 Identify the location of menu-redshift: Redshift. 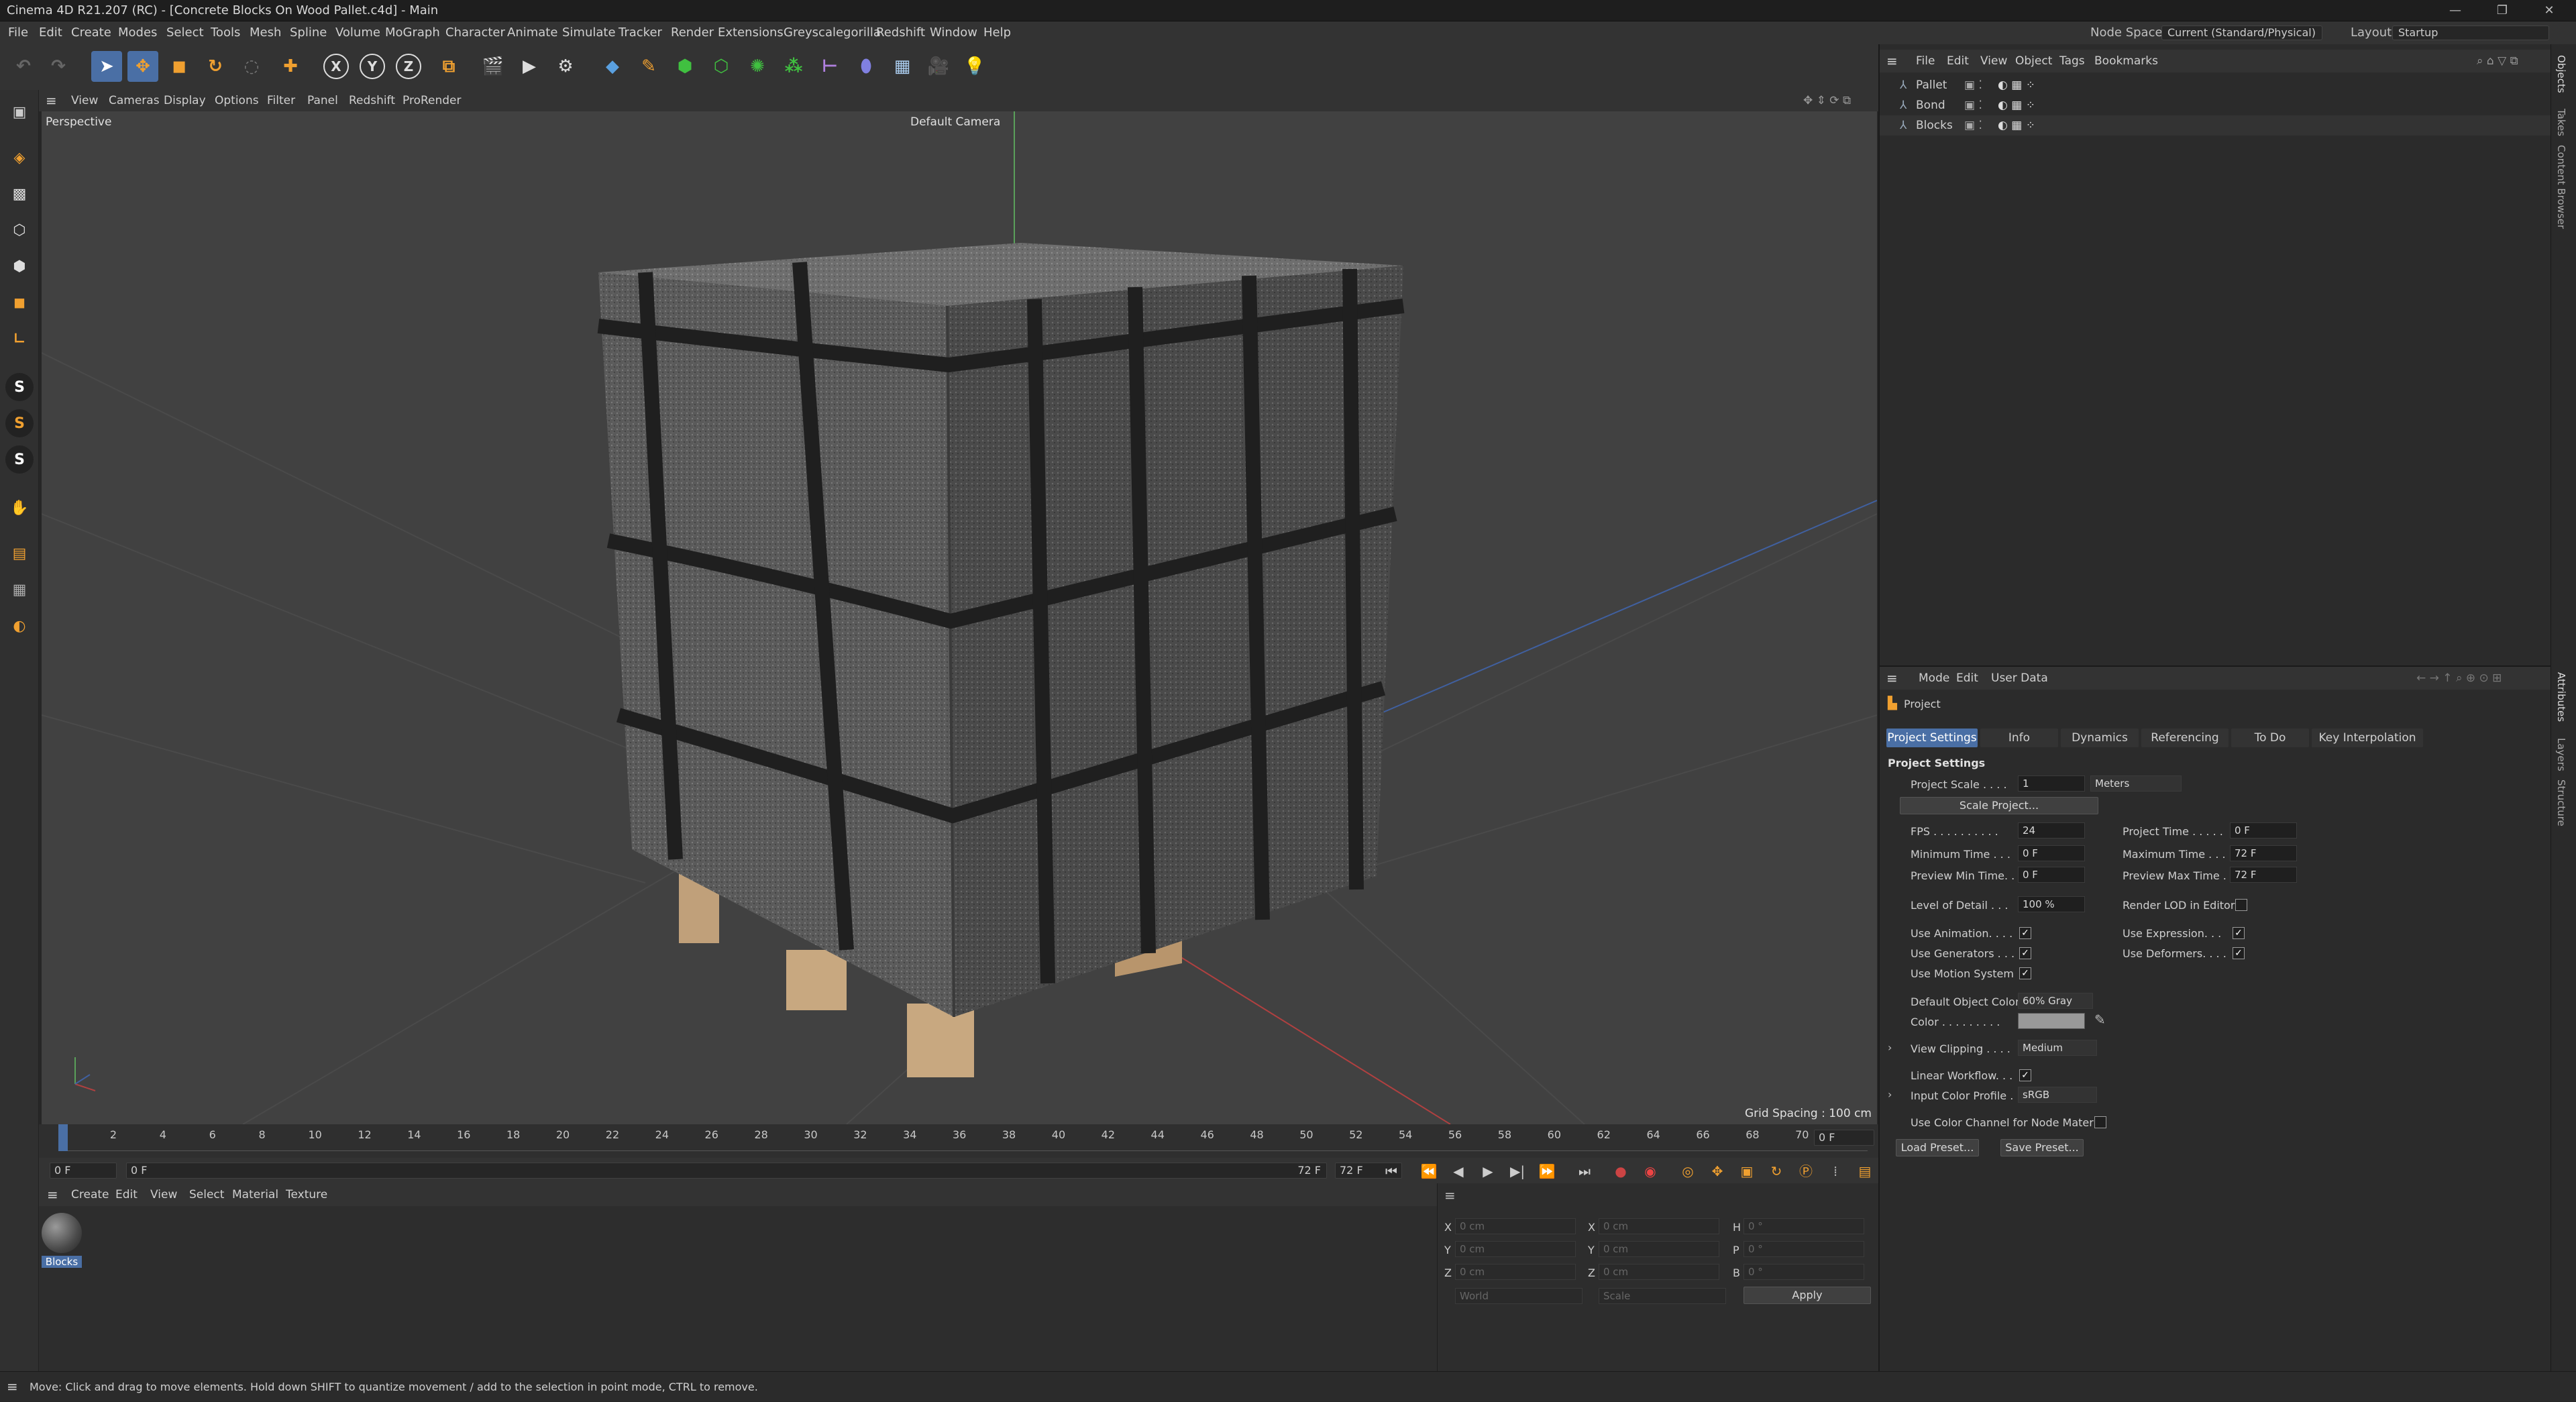
(900, 32).